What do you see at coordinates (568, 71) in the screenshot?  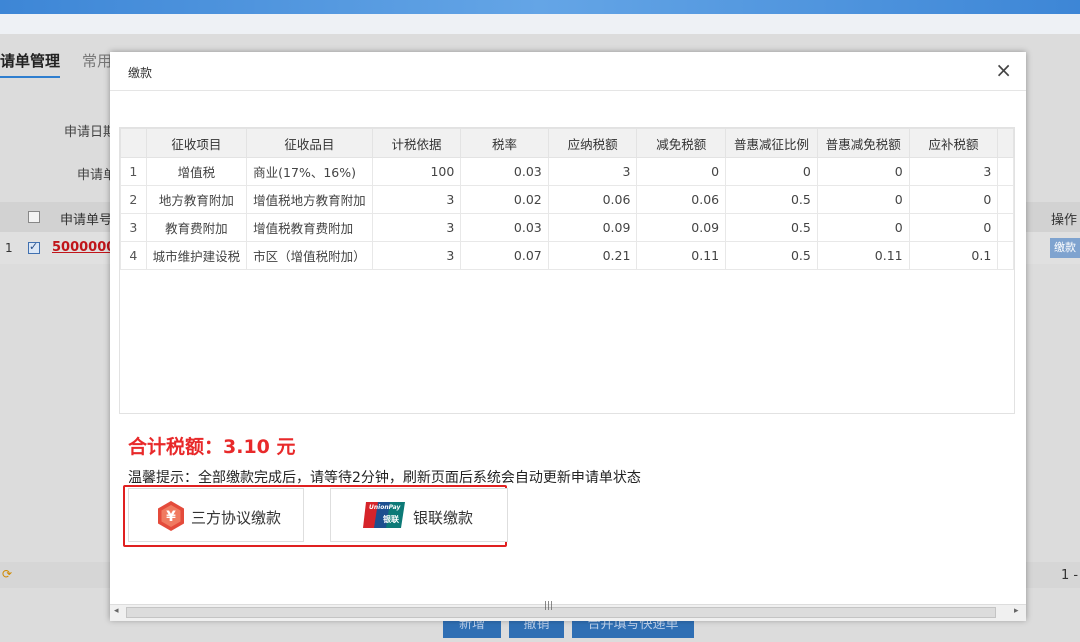 I see `dialog-header: 缴款 ×` at bounding box center [568, 71].